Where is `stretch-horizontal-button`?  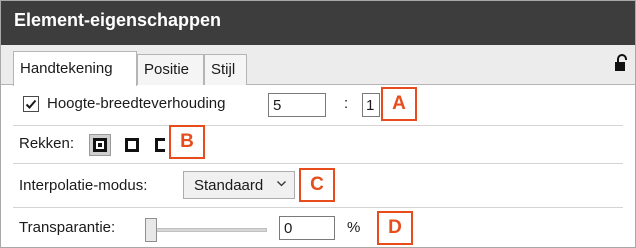
stretch-horizontal-button is located at coordinates (159, 145).